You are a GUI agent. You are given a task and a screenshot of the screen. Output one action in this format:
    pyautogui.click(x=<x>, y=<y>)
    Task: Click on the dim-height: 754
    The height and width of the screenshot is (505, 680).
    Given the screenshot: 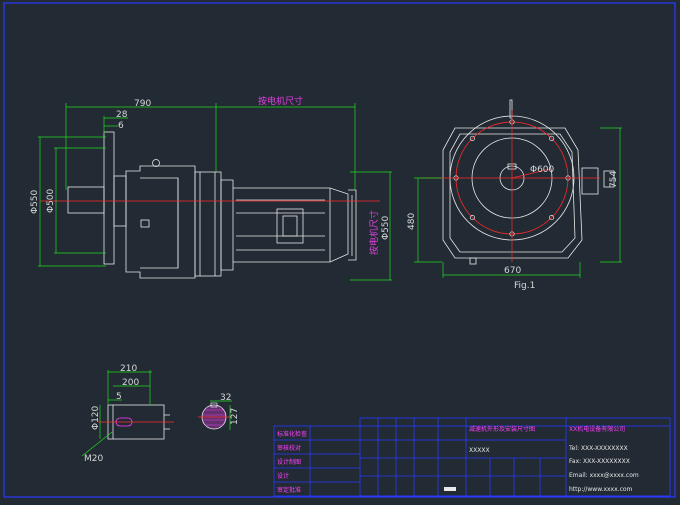 What is the action you would take?
    pyautogui.click(x=614, y=179)
    